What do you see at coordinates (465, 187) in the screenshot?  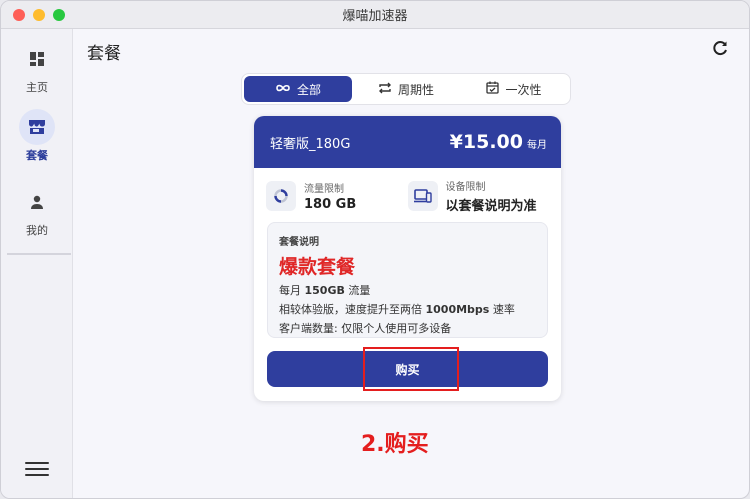 I see `device-label: 设备限制` at bounding box center [465, 187].